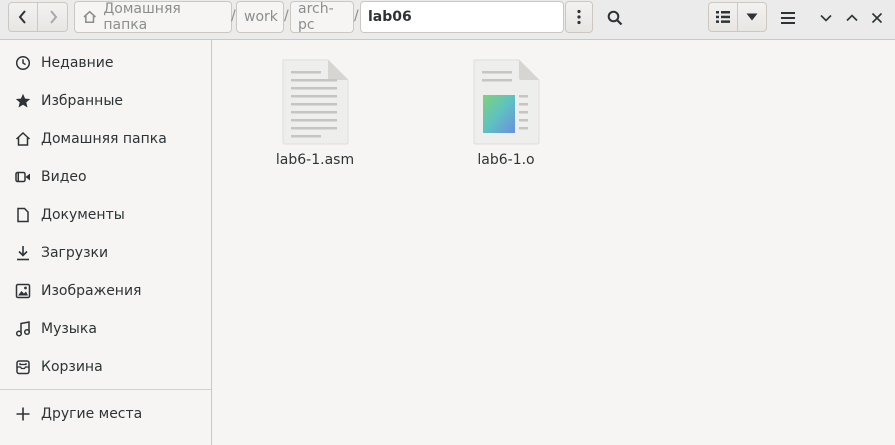 This screenshot has height=445, width=895. I want to click on sidebar-item-label: Изображения, so click(91, 291).